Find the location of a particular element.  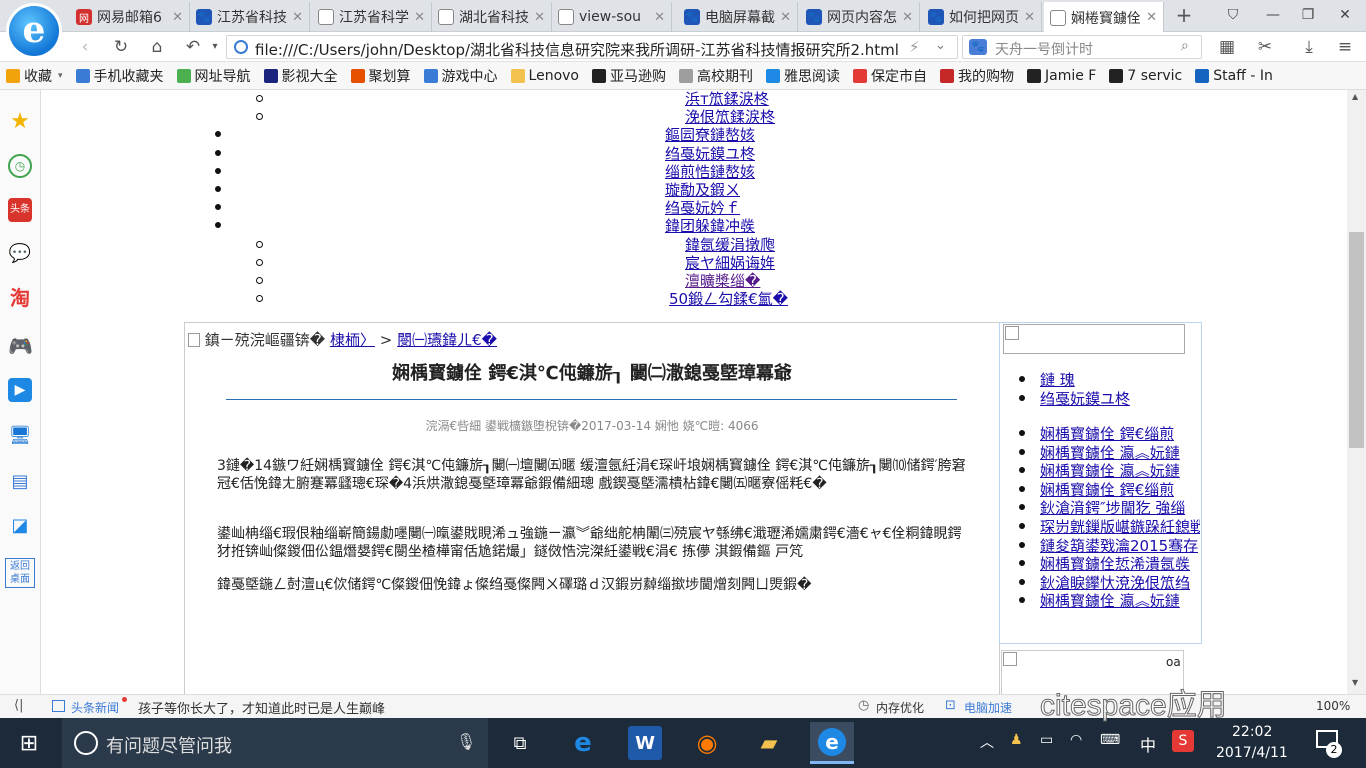

tab-title: 网页内容怎 is located at coordinates (863, 17).